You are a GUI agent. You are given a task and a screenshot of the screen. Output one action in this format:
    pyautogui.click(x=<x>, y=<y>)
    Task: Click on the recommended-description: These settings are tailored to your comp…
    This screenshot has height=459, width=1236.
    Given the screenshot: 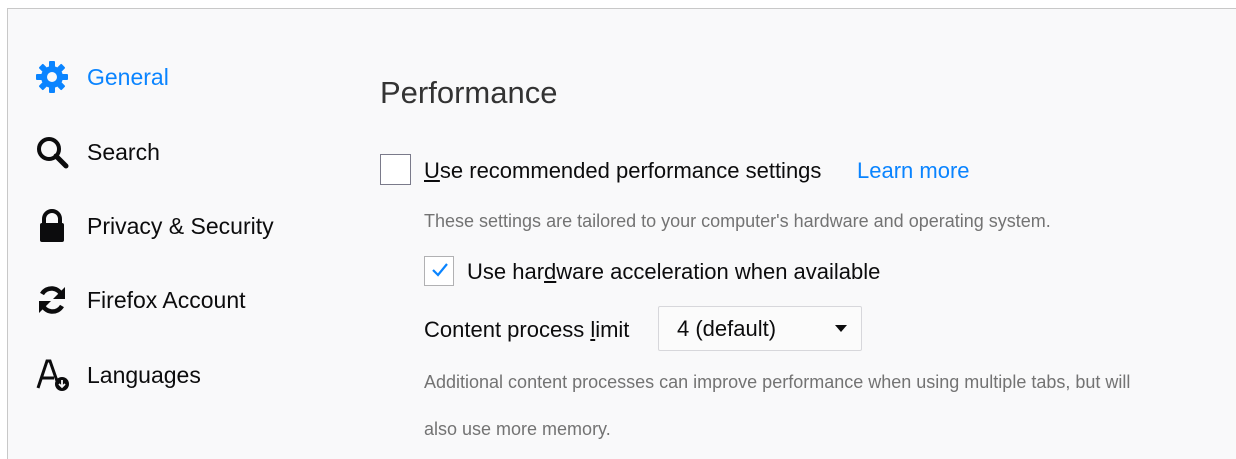 What is the action you would take?
    pyautogui.click(x=737, y=221)
    